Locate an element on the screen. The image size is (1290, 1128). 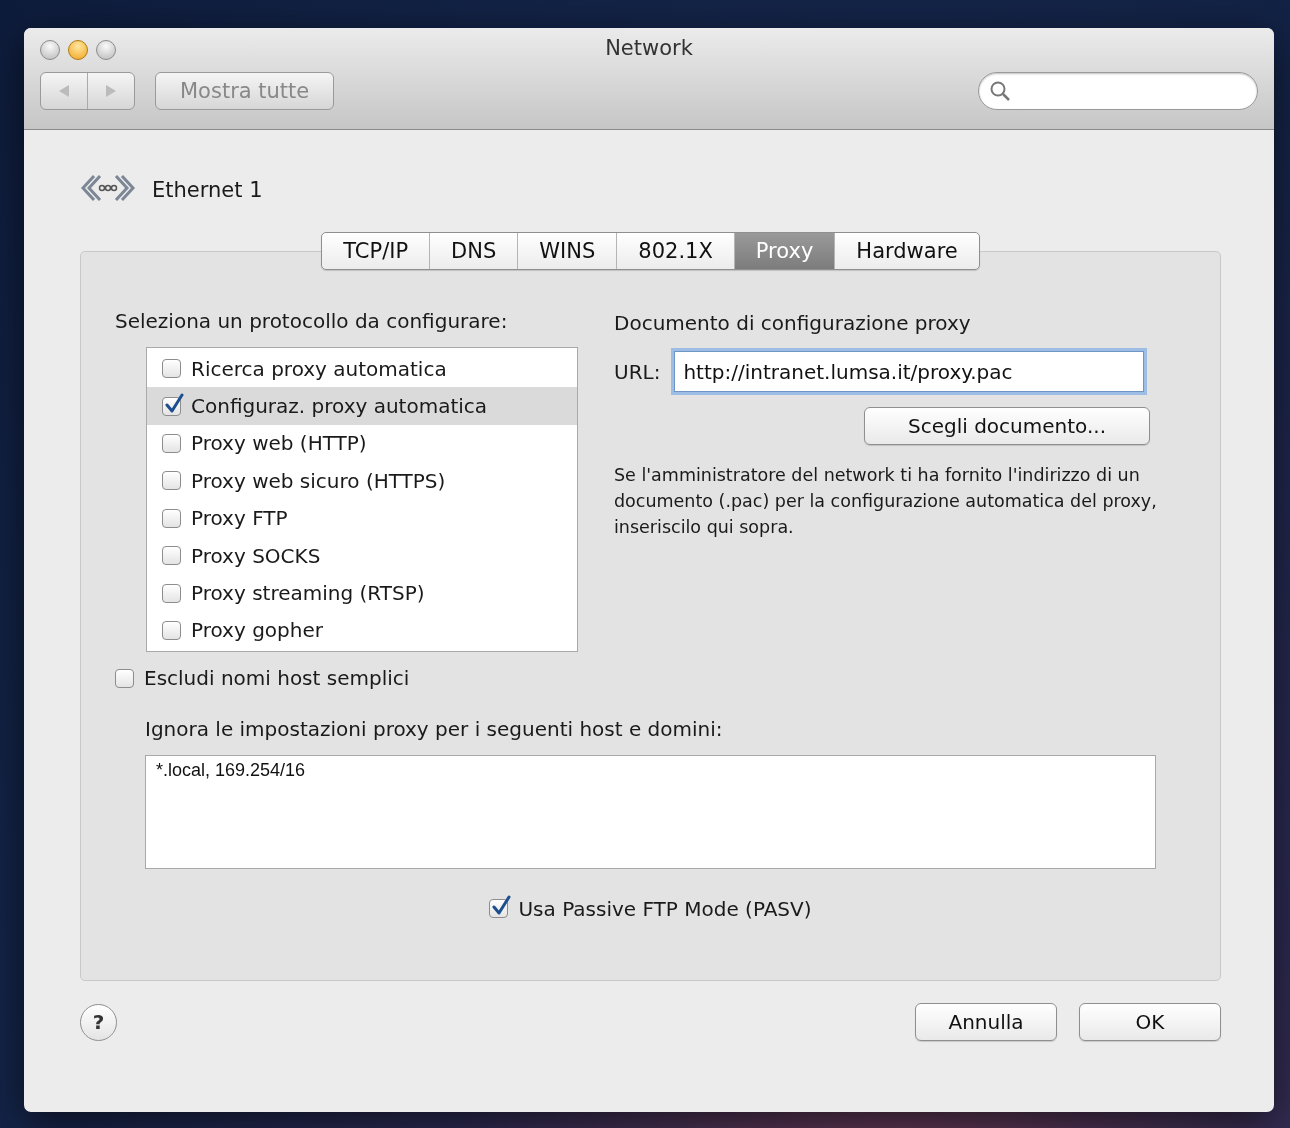
service-name: Ethernet 1 is located at coordinates (207, 190).